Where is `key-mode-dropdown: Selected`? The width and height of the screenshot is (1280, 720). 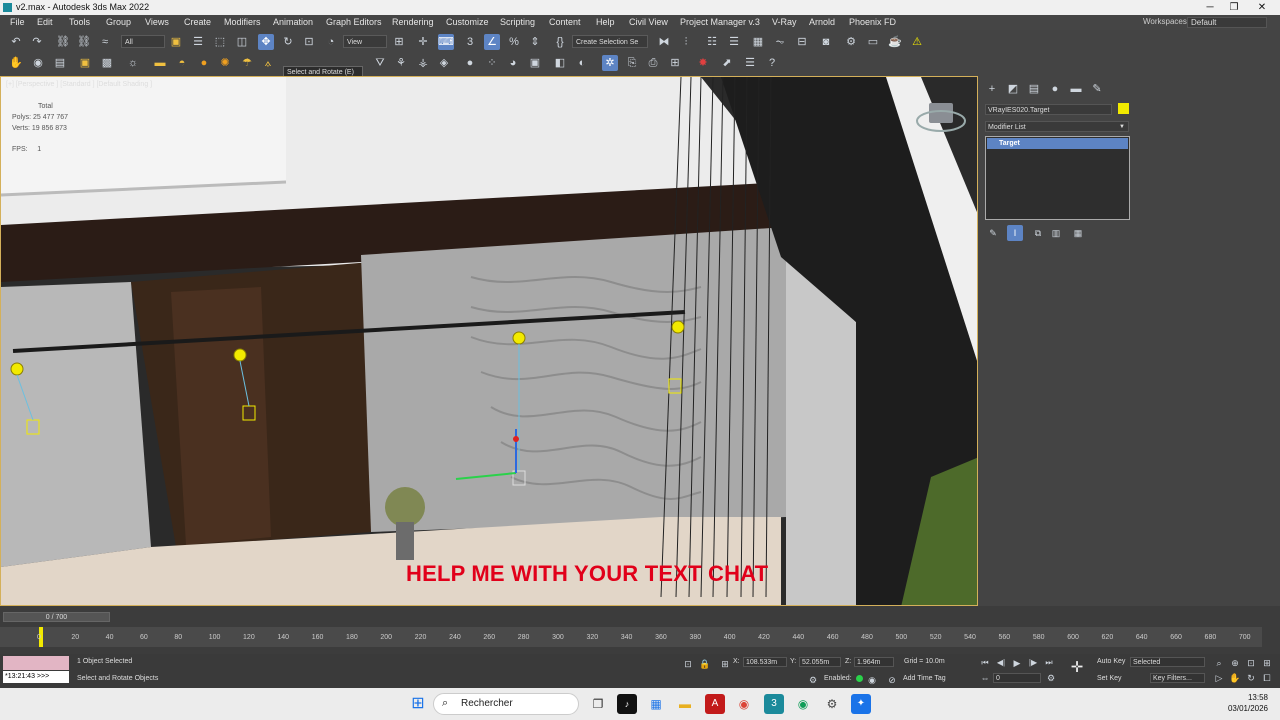 key-mode-dropdown: Selected is located at coordinates (1167, 662).